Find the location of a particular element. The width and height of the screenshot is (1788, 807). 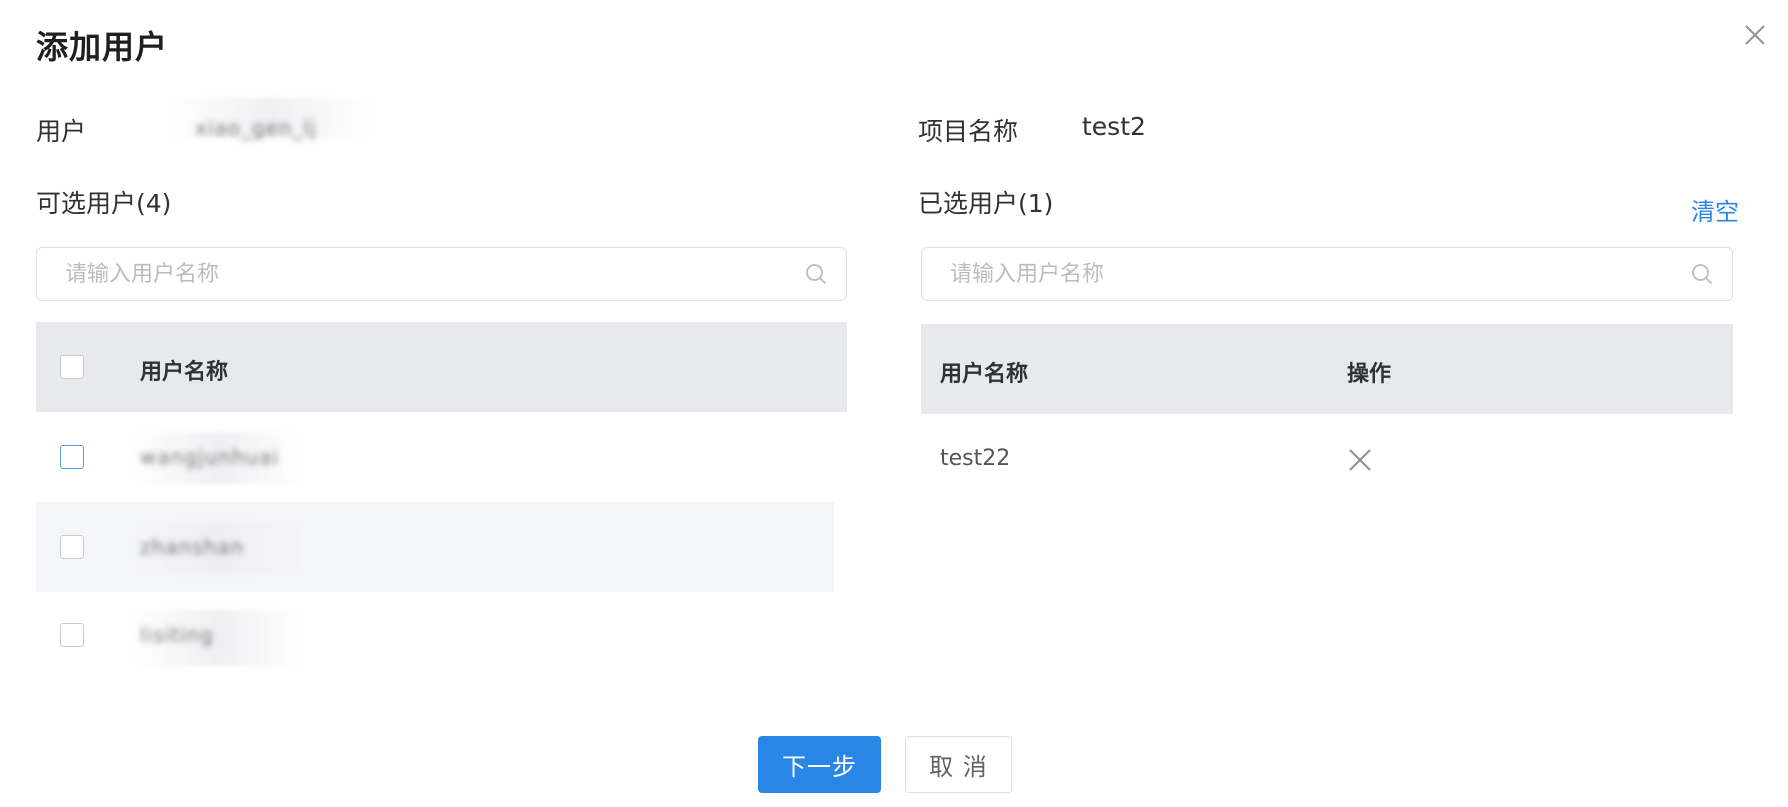

close-button is located at coordinates (1755, 35).